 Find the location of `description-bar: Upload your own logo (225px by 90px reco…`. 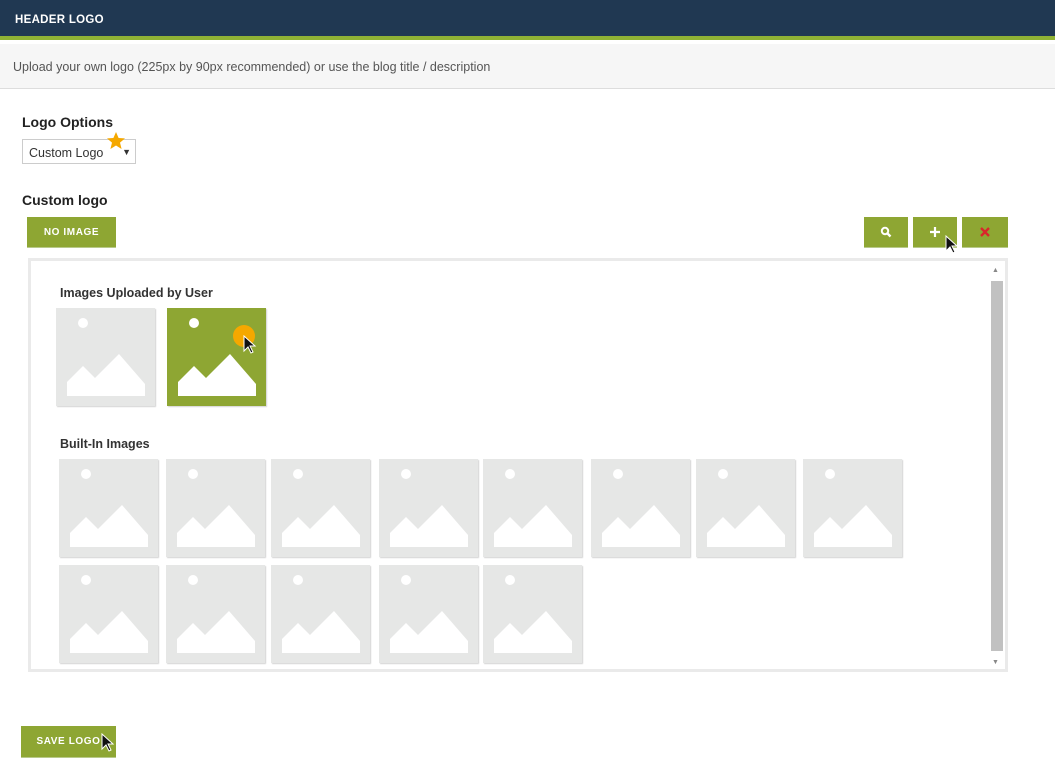

description-bar: Upload your own logo (225px by 90px reco… is located at coordinates (527, 66).